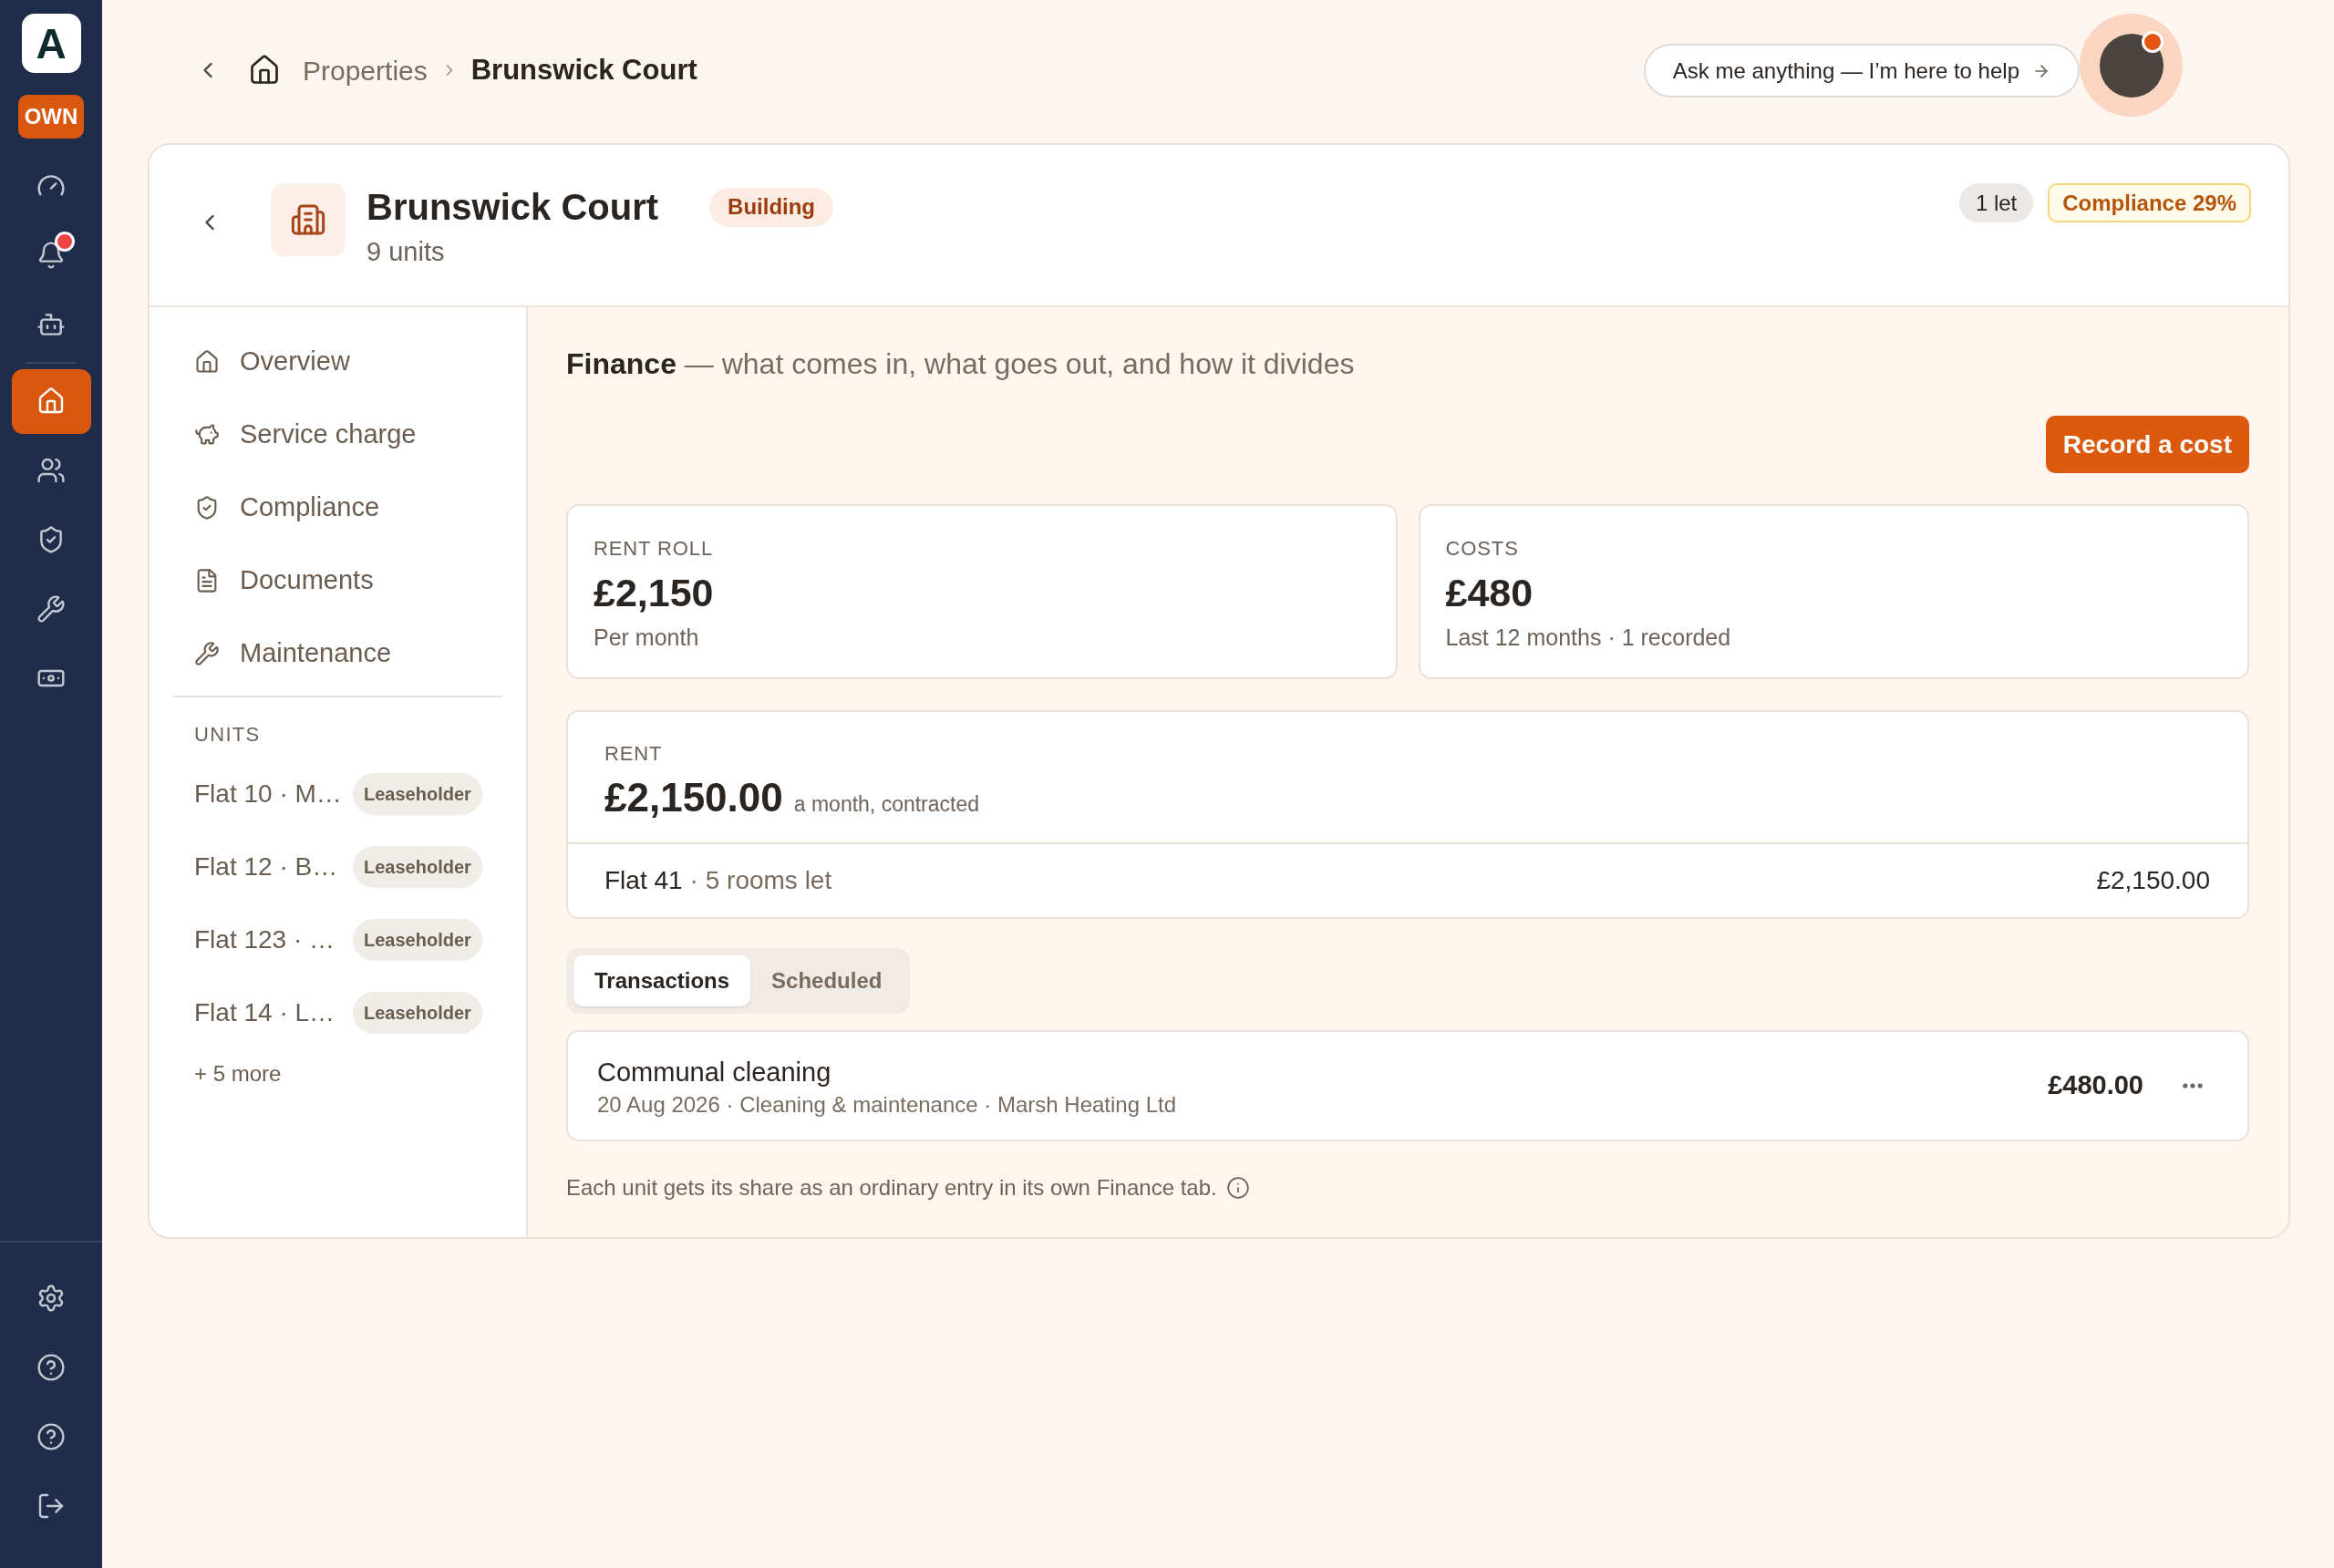 The width and height of the screenshot is (2334, 1568). What do you see at coordinates (2147, 444) in the screenshot?
I see `record-cost-button: Record a cost` at bounding box center [2147, 444].